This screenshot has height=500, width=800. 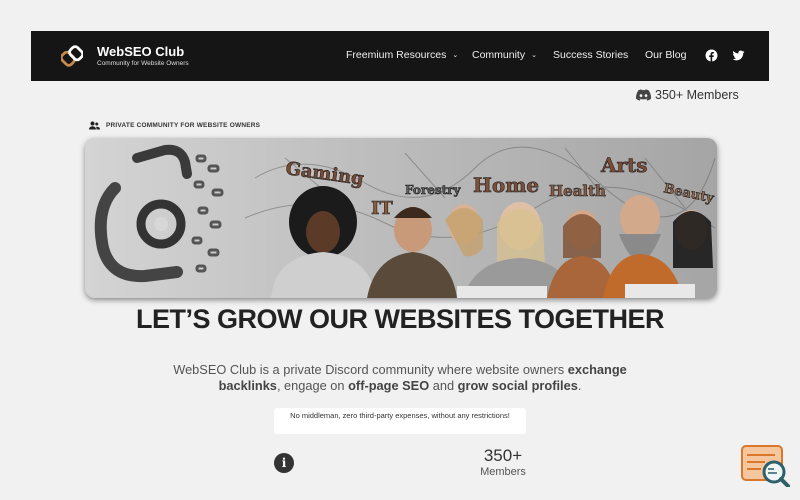 I want to click on banner-word: Arts, so click(x=624, y=165).